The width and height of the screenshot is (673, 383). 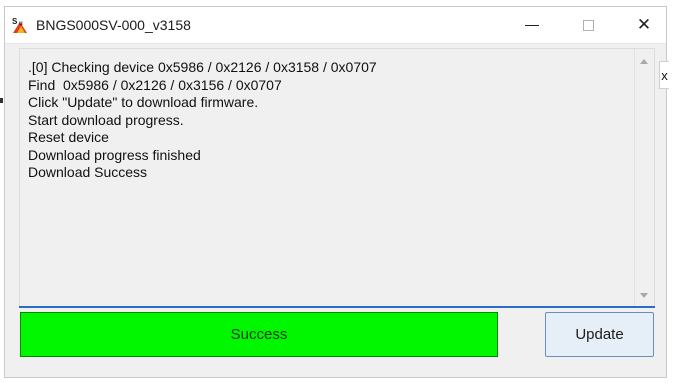 I want to click on close-button: ✕, so click(x=644, y=25).